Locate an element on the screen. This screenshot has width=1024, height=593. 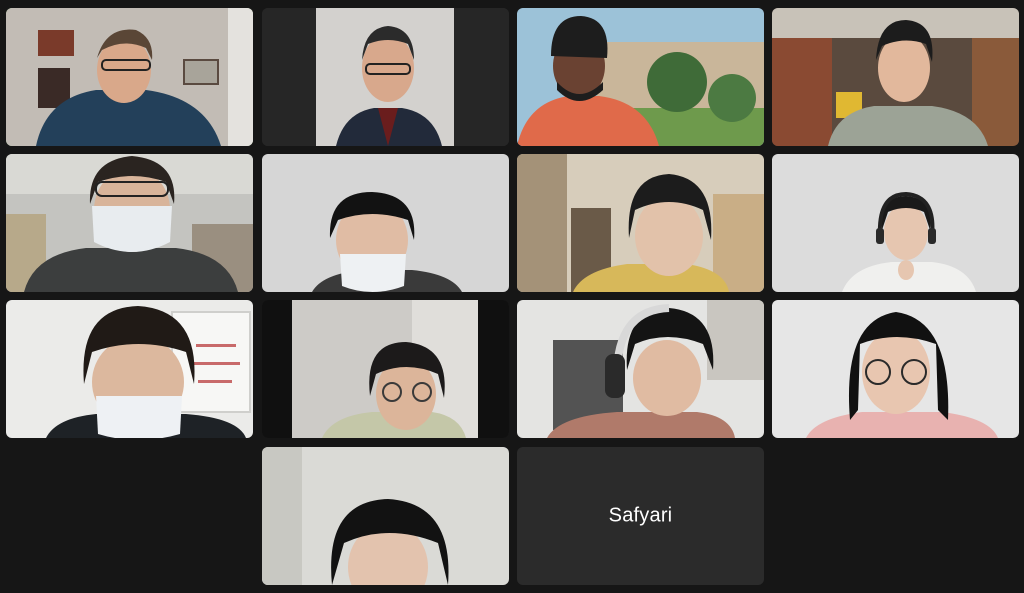
video-tile-14: Safyari is located at coordinates (640, 516).